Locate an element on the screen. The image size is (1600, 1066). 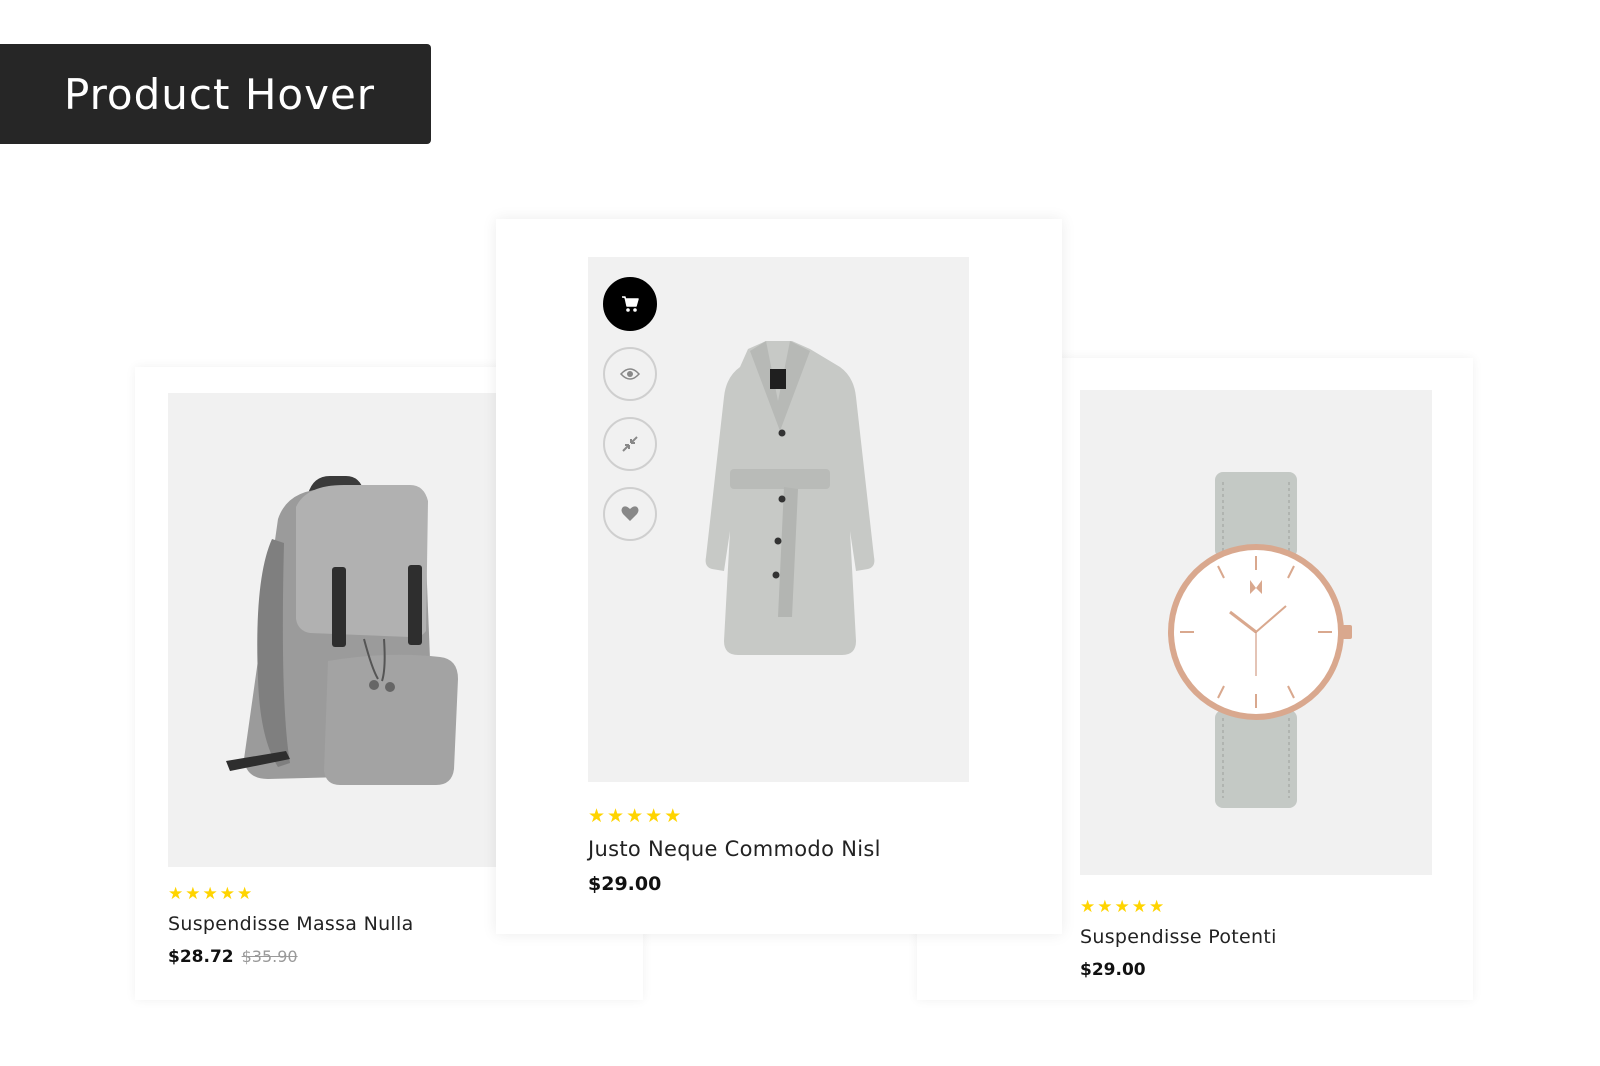
compare-icon is located at coordinates (630, 444).